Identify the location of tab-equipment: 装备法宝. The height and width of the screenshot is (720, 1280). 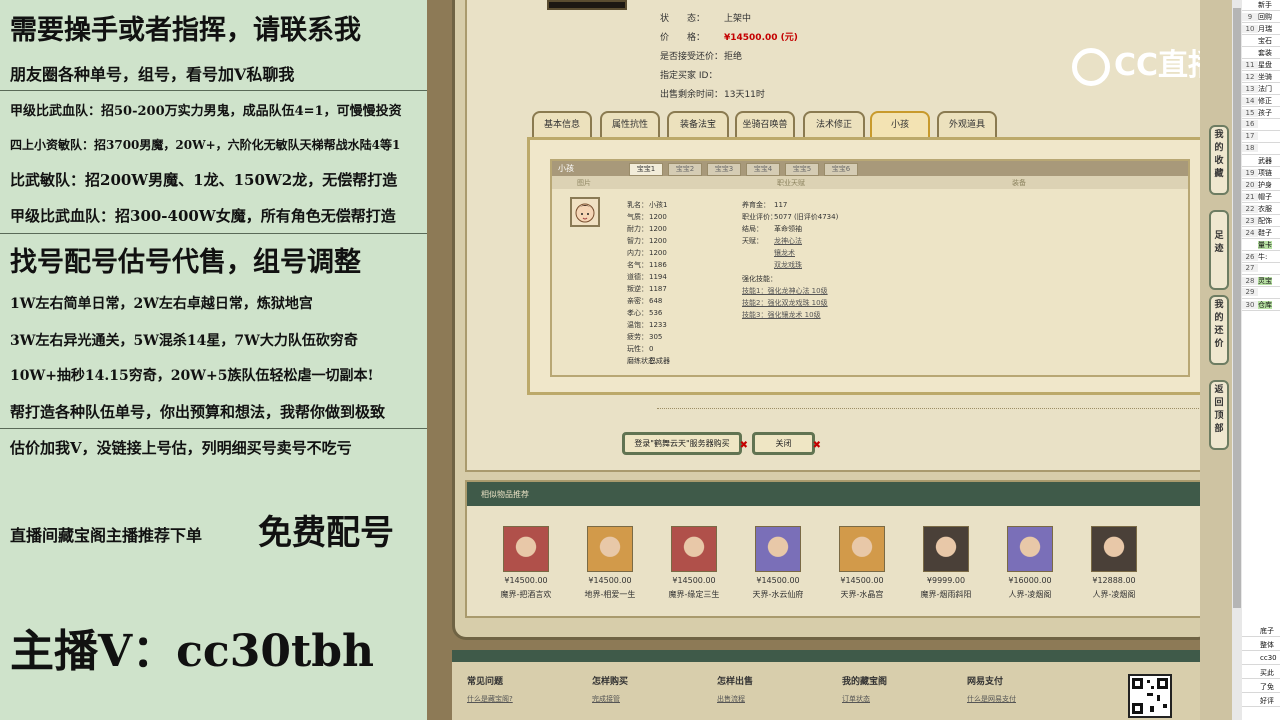
(698, 124).